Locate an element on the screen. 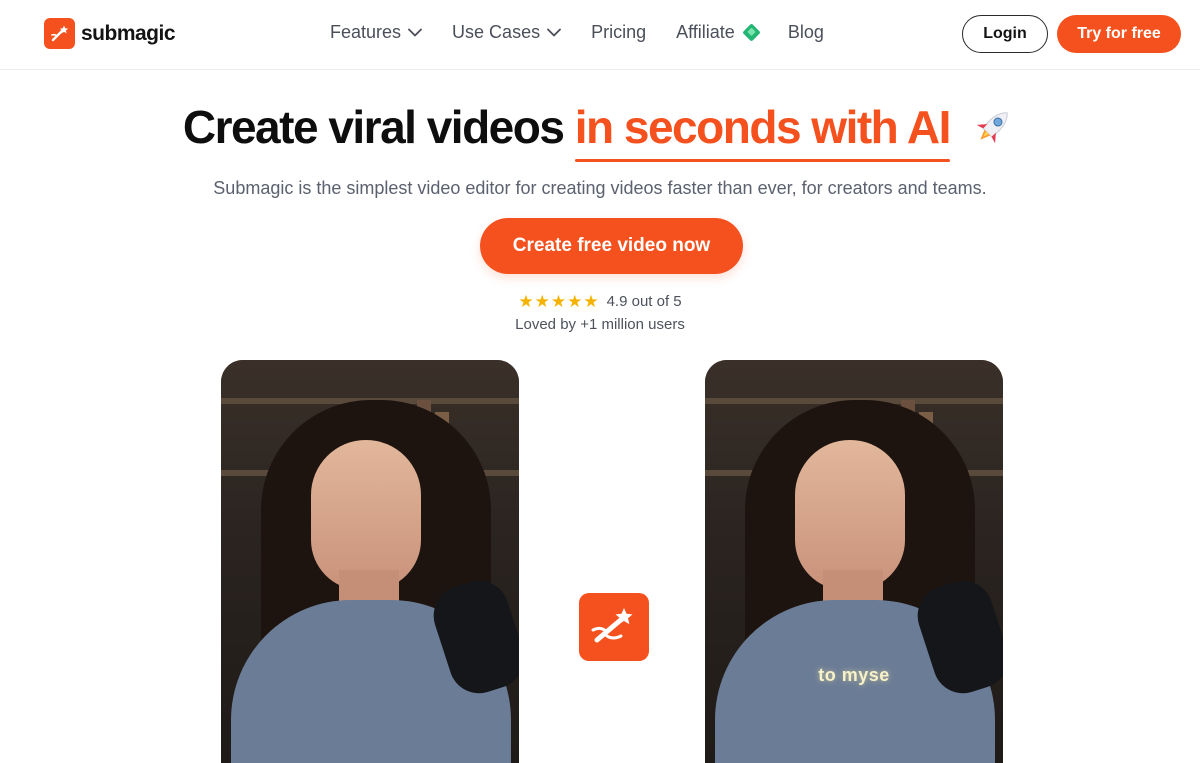 This screenshot has width=1200, height=763. video-caption: to myse is located at coordinates (854, 675).